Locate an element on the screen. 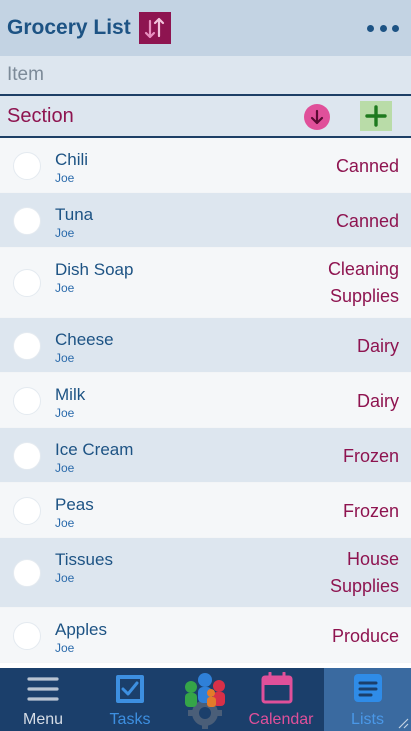  page-title: Grocery List is located at coordinates (69, 27).